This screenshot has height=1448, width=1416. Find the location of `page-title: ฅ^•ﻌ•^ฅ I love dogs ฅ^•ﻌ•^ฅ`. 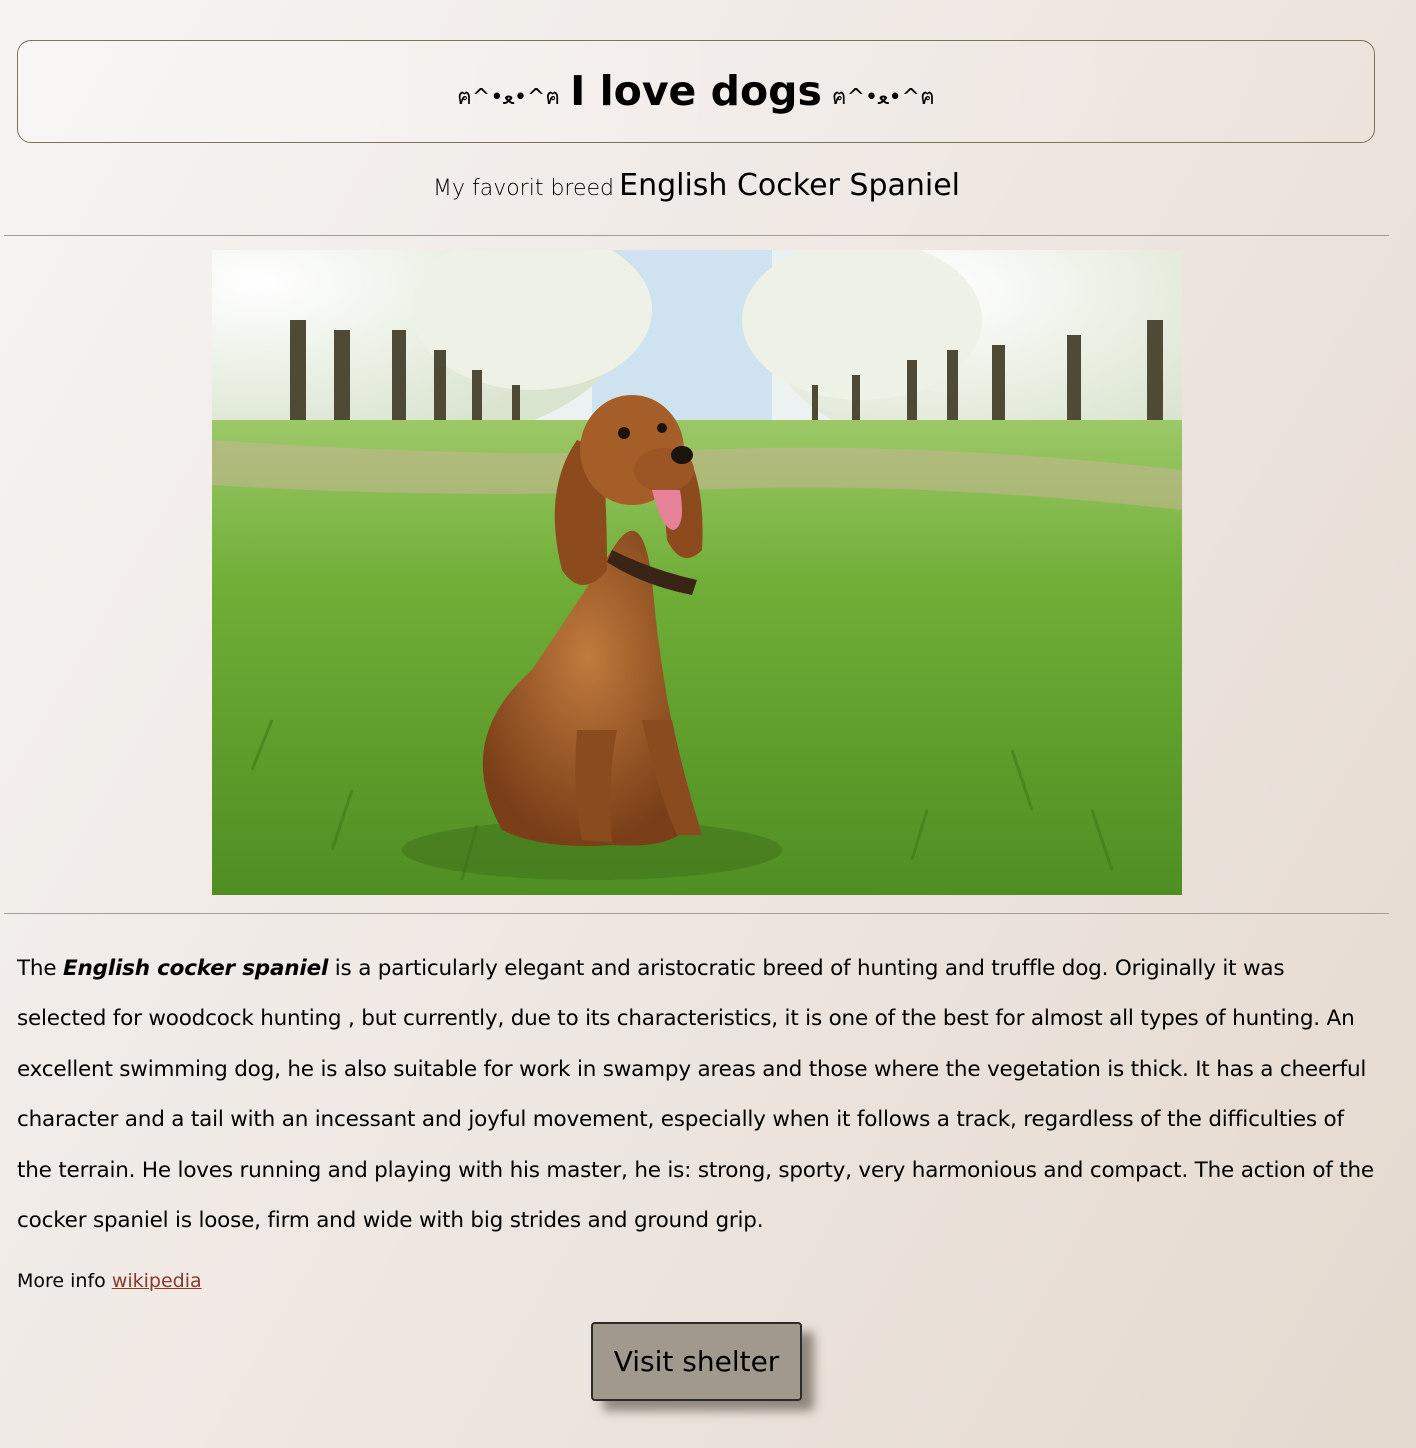

page-title: ฅ^•ﻌ•^ฅ I love dogs ฅ^•ﻌ•^ฅ is located at coordinates (696, 91).